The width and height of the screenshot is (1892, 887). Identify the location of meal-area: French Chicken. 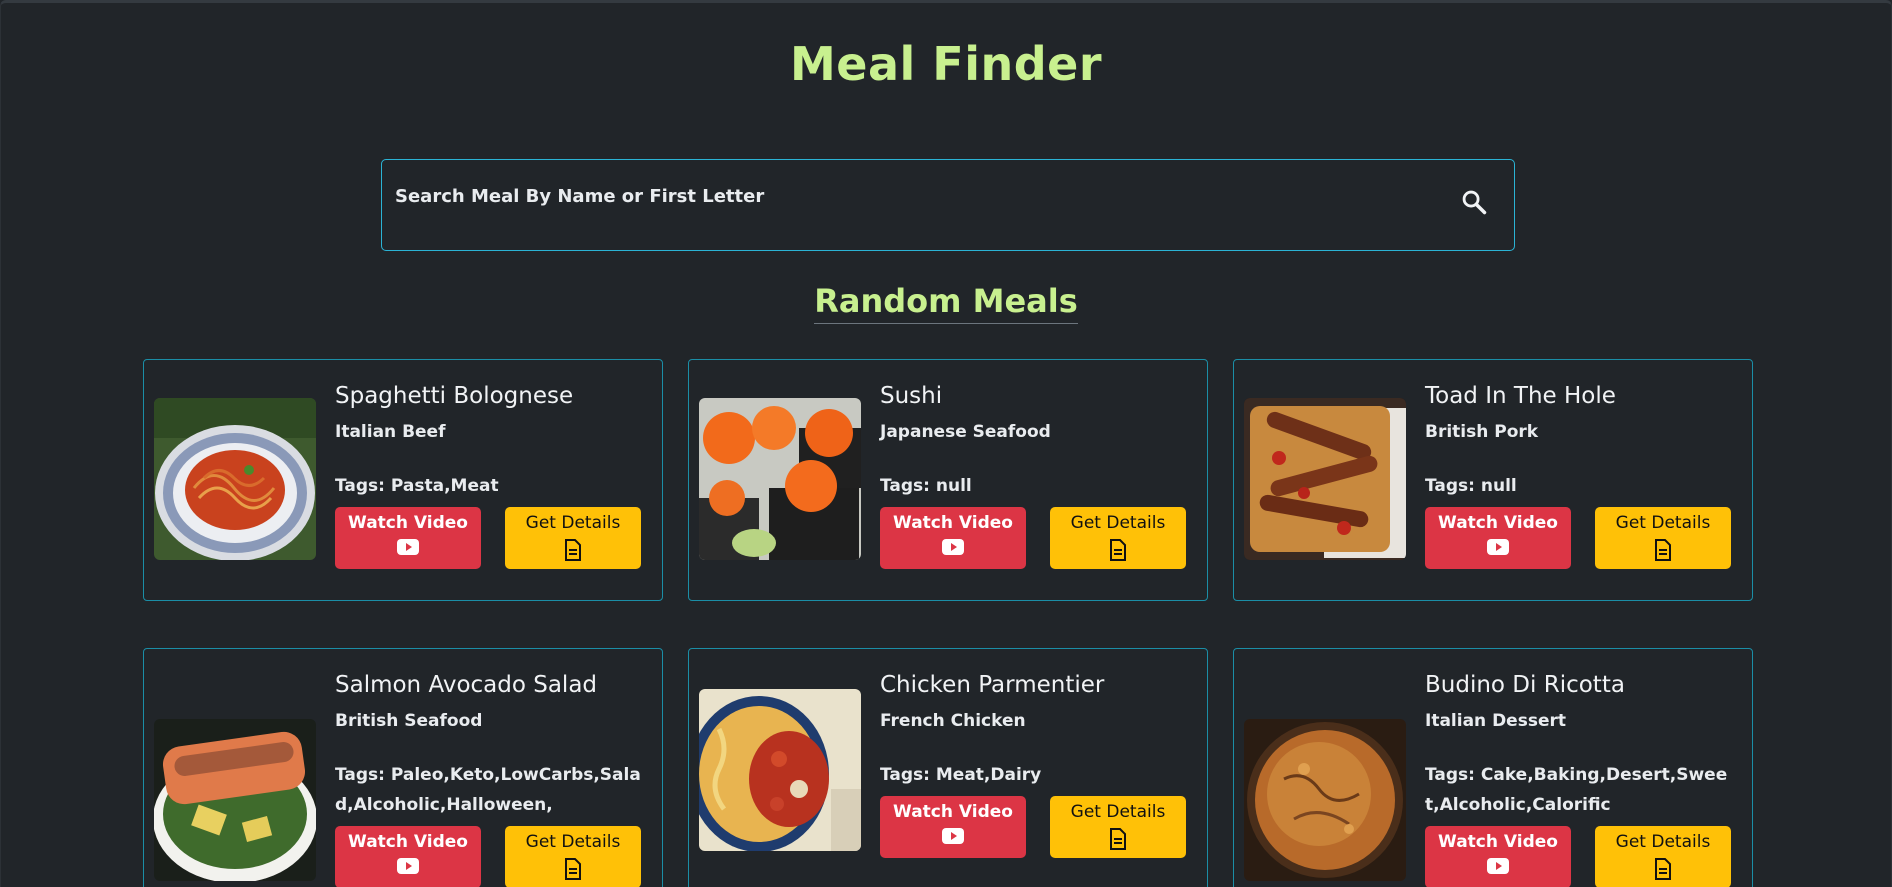
(953, 721).